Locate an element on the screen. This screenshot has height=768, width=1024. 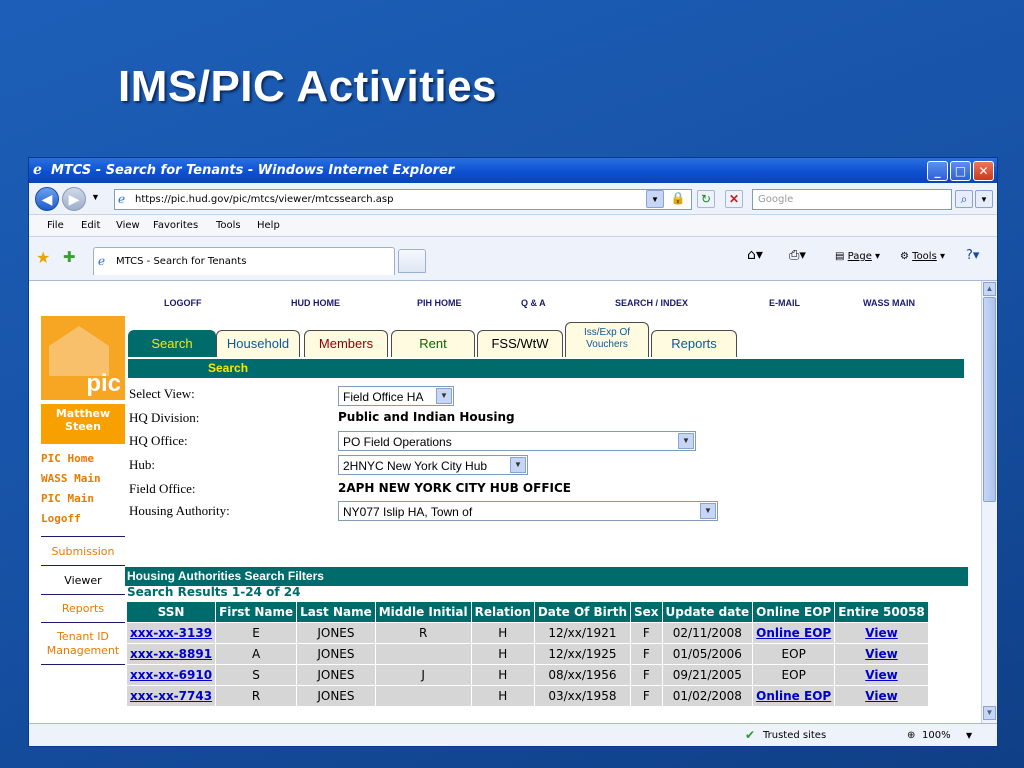
sidenav-viewer: Viewer is located at coordinates (83, 580).